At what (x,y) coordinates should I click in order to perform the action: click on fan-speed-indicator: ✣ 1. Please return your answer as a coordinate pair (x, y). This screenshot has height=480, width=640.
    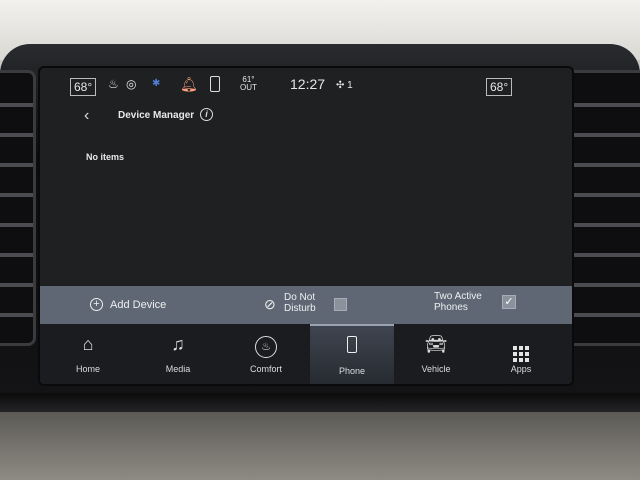
    Looking at the image, I should click on (344, 85).